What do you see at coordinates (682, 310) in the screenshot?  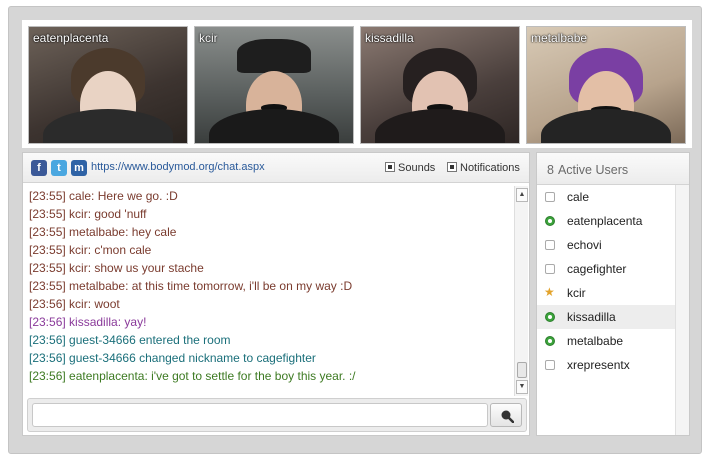 I see `users-scrollbar` at bounding box center [682, 310].